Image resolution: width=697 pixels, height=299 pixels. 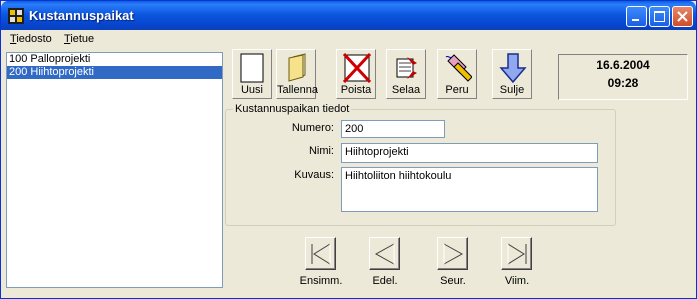 What do you see at coordinates (469, 189) in the screenshot?
I see `kuvaus-field: Hiihtoliiton hiihtokoulu` at bounding box center [469, 189].